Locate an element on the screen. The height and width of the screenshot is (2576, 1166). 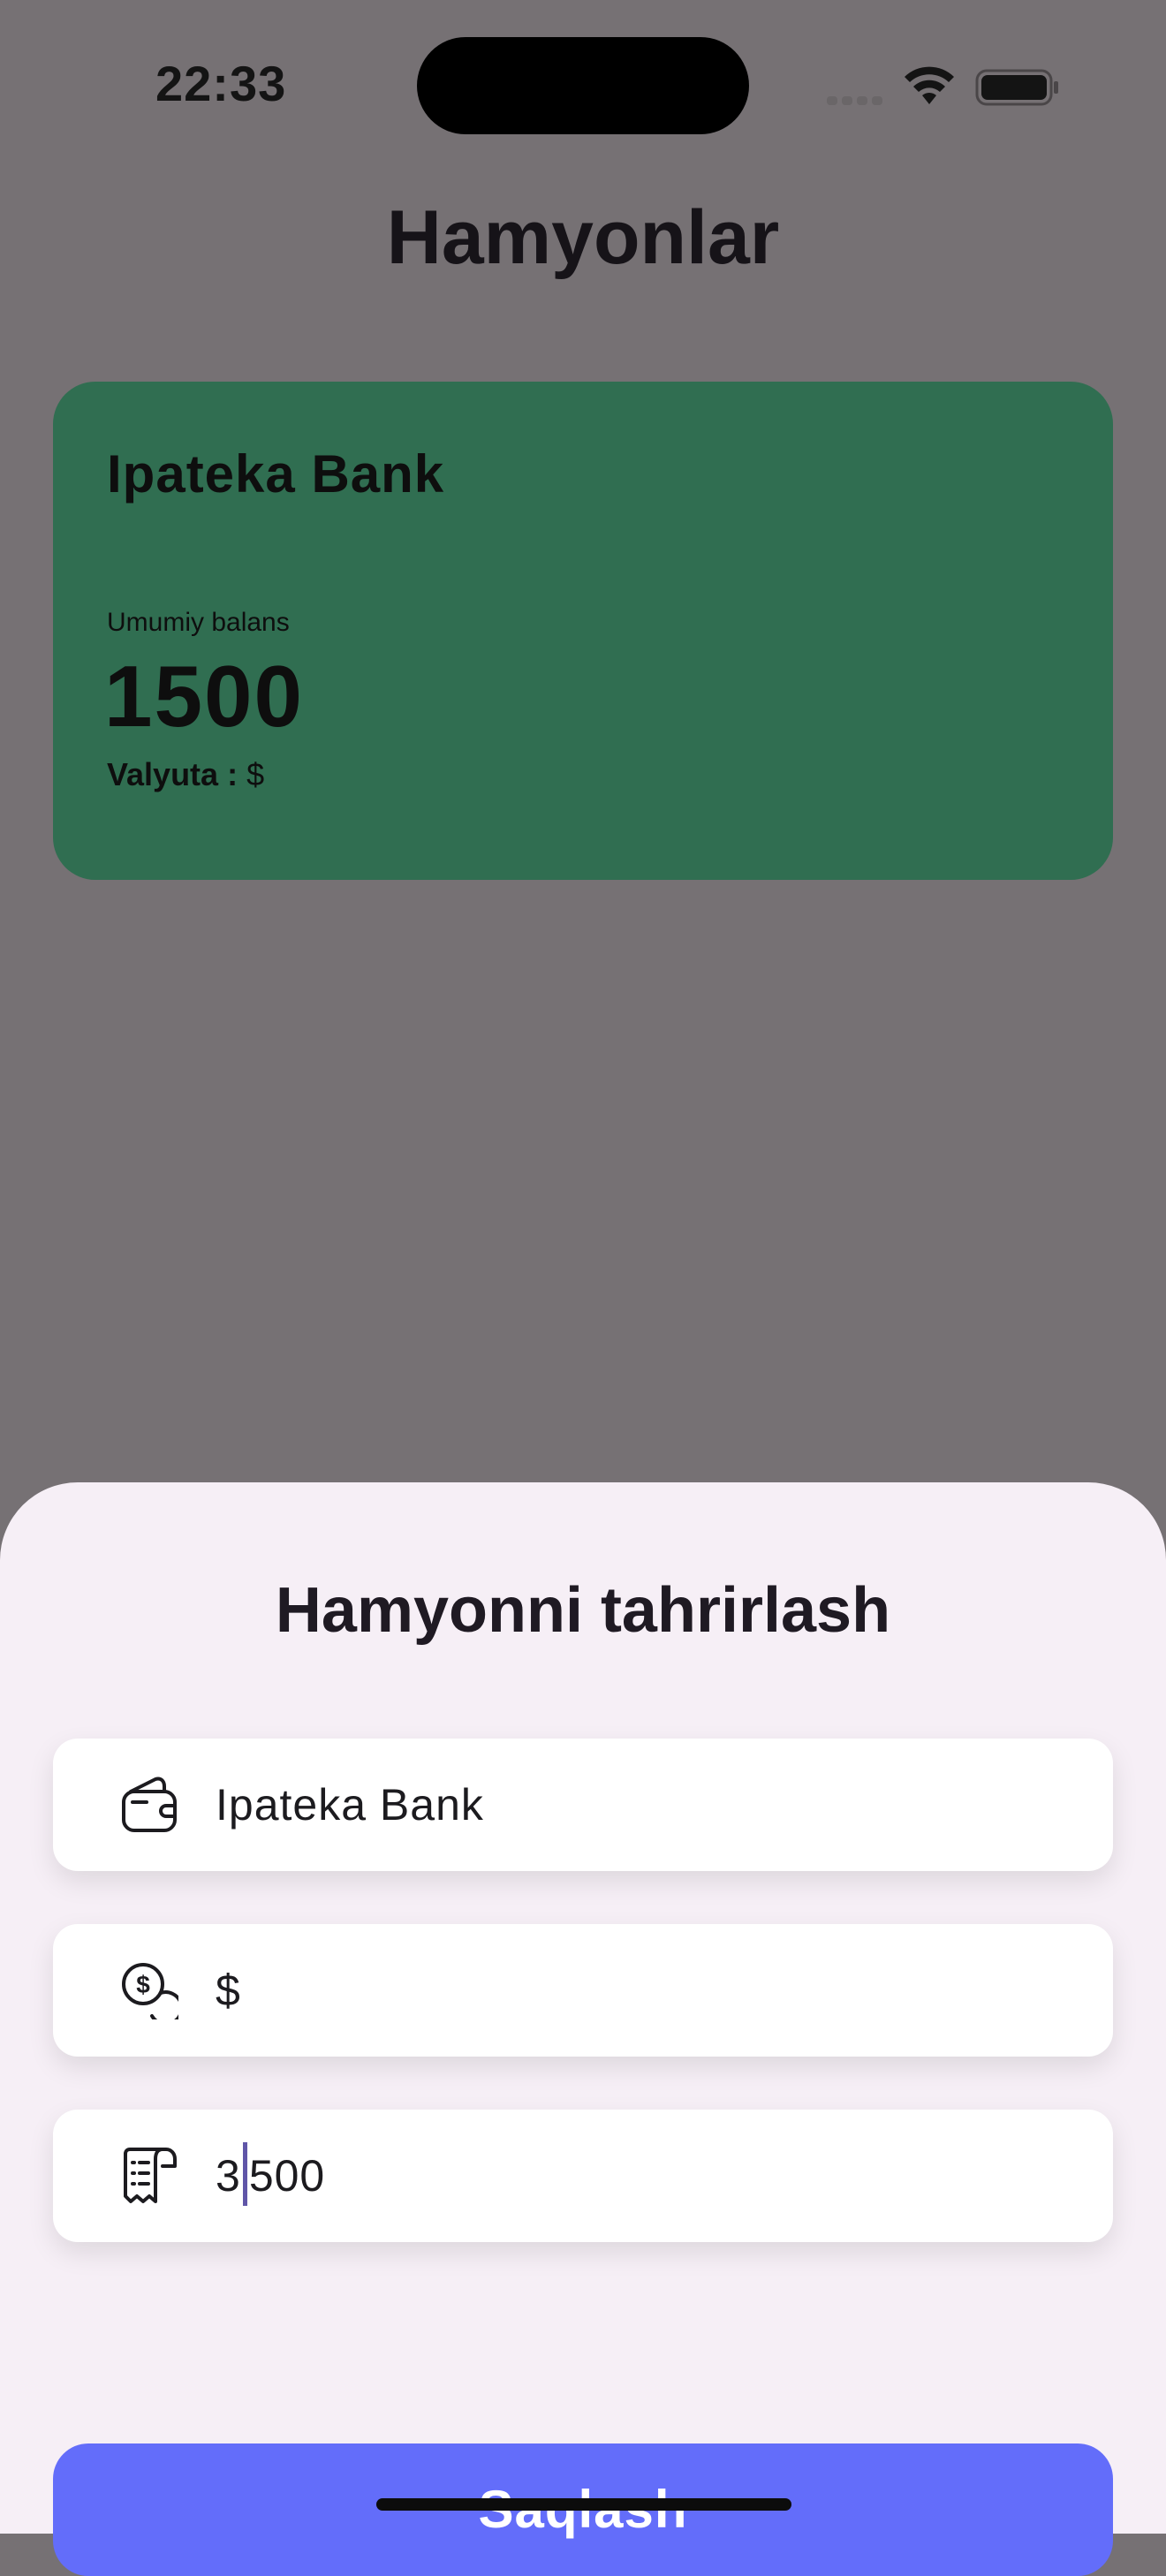
cellular-signal-icon is located at coordinates (857, 102).